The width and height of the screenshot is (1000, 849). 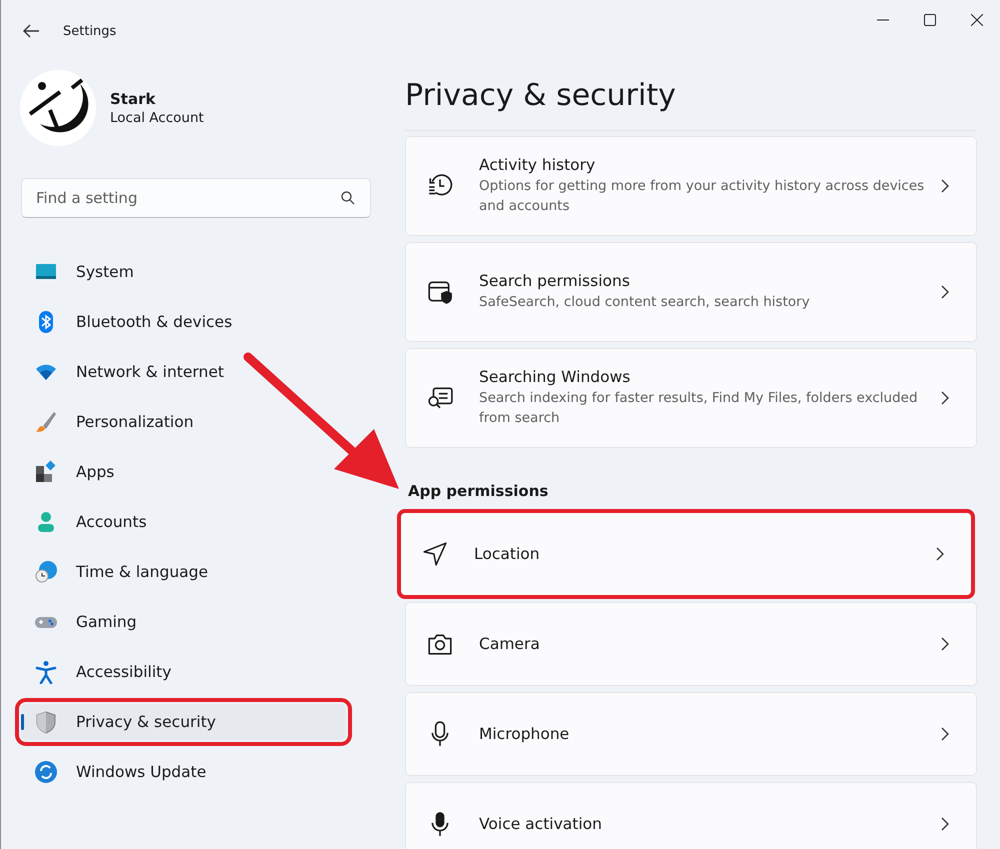 I want to click on card-title: Camera, so click(x=510, y=644).